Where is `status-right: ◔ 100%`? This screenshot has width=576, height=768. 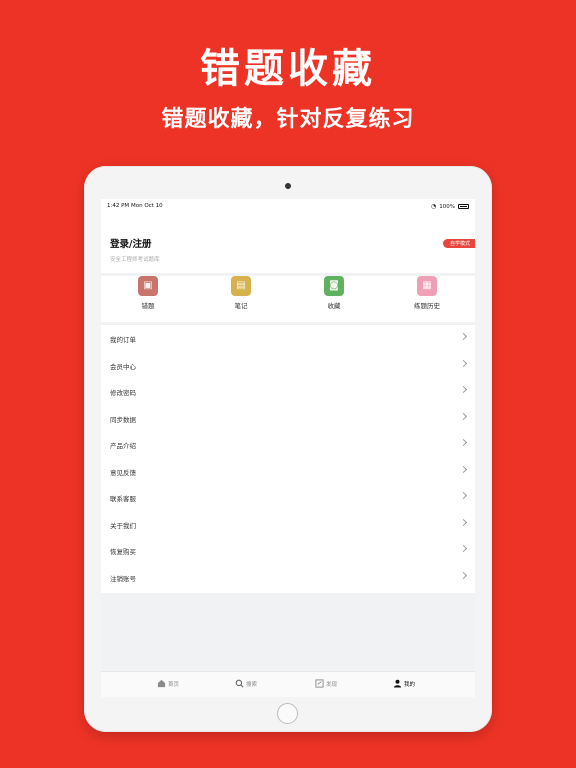 status-right: ◔ 100% is located at coordinates (450, 206).